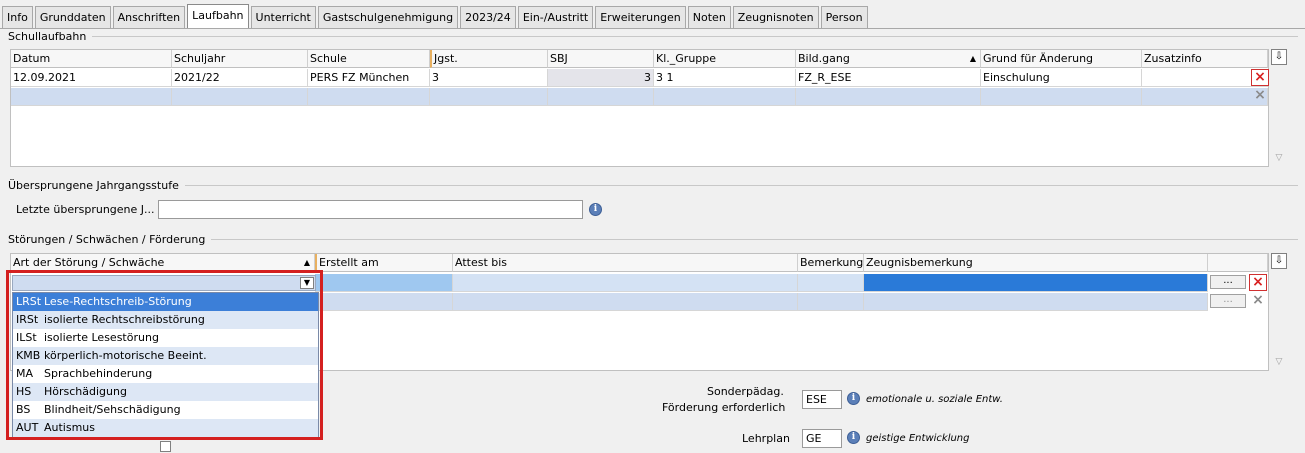  What do you see at coordinates (822, 438) in the screenshot?
I see `lehrplan-input: GE` at bounding box center [822, 438].